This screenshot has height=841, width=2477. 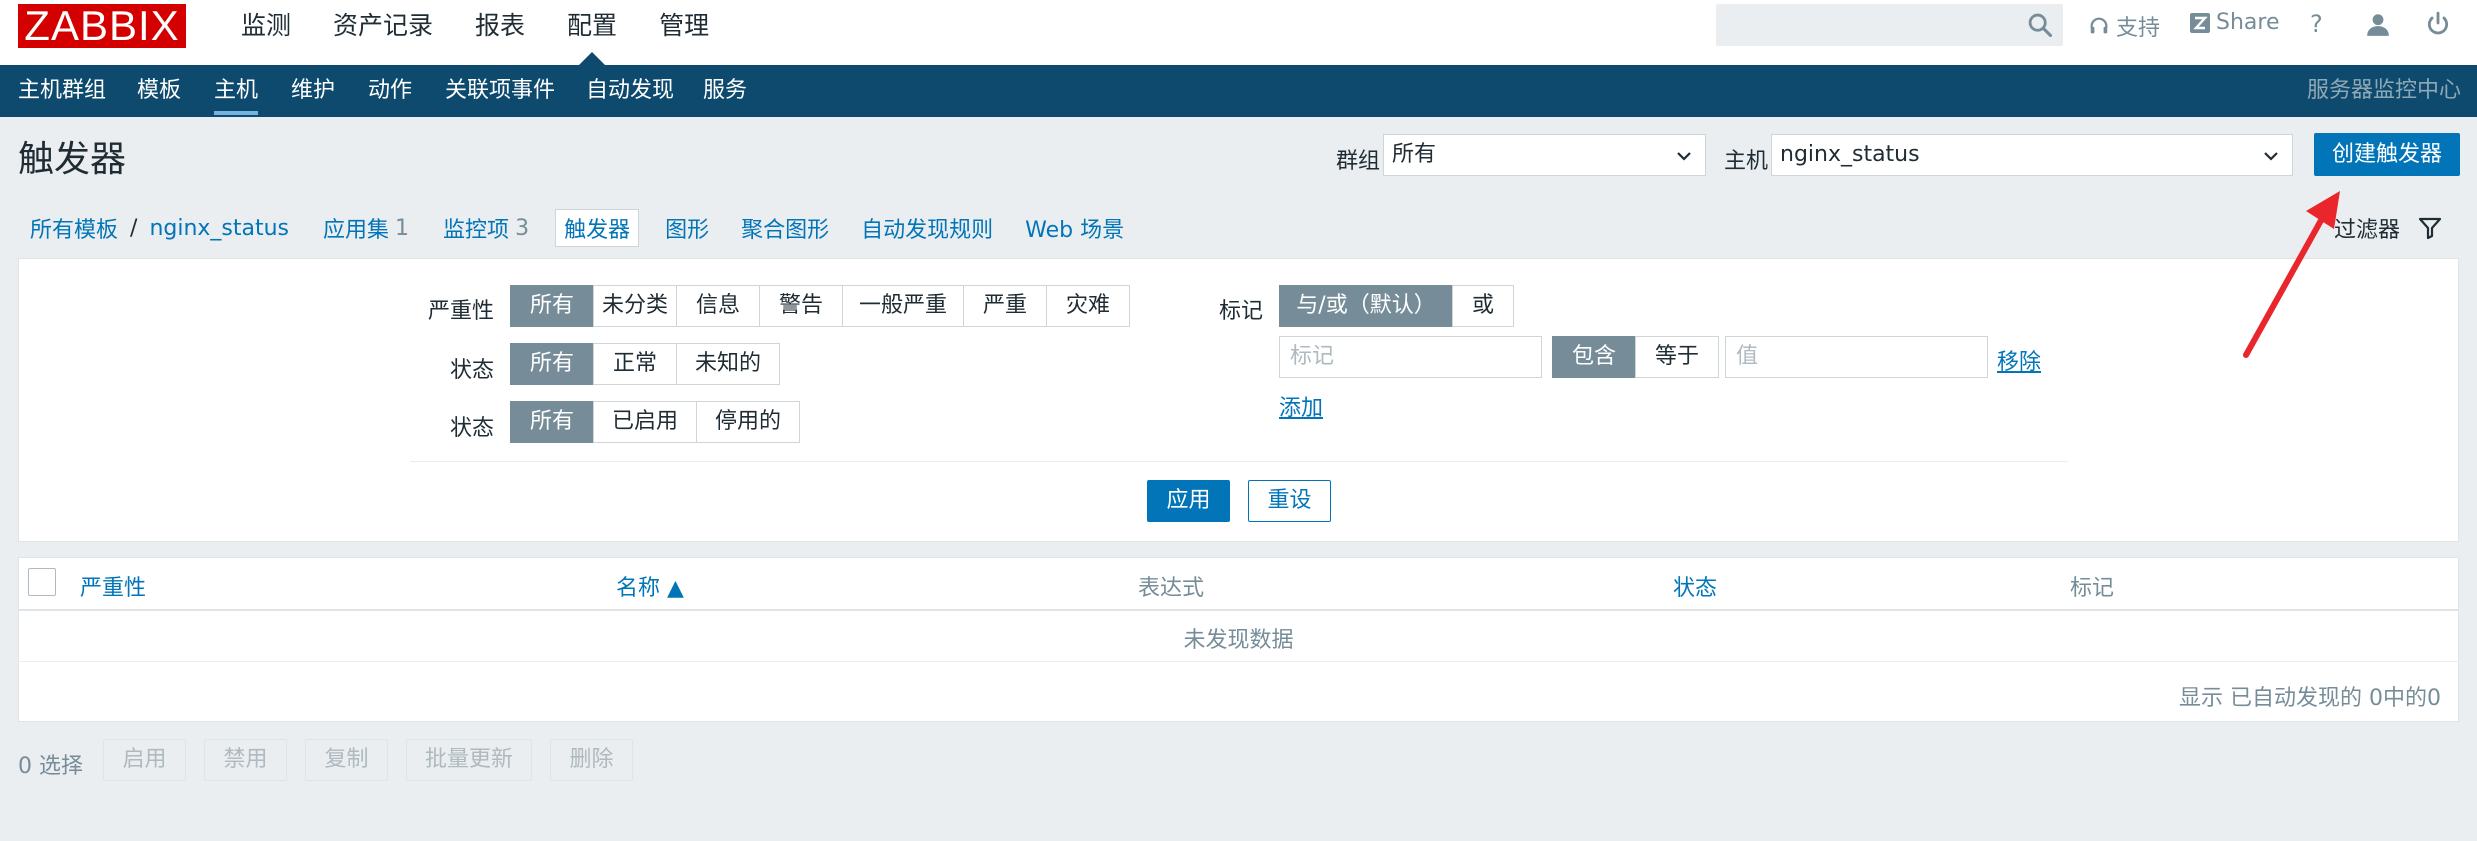 What do you see at coordinates (2019, 360) in the screenshot?
I see `remove-tag-link: 移除` at bounding box center [2019, 360].